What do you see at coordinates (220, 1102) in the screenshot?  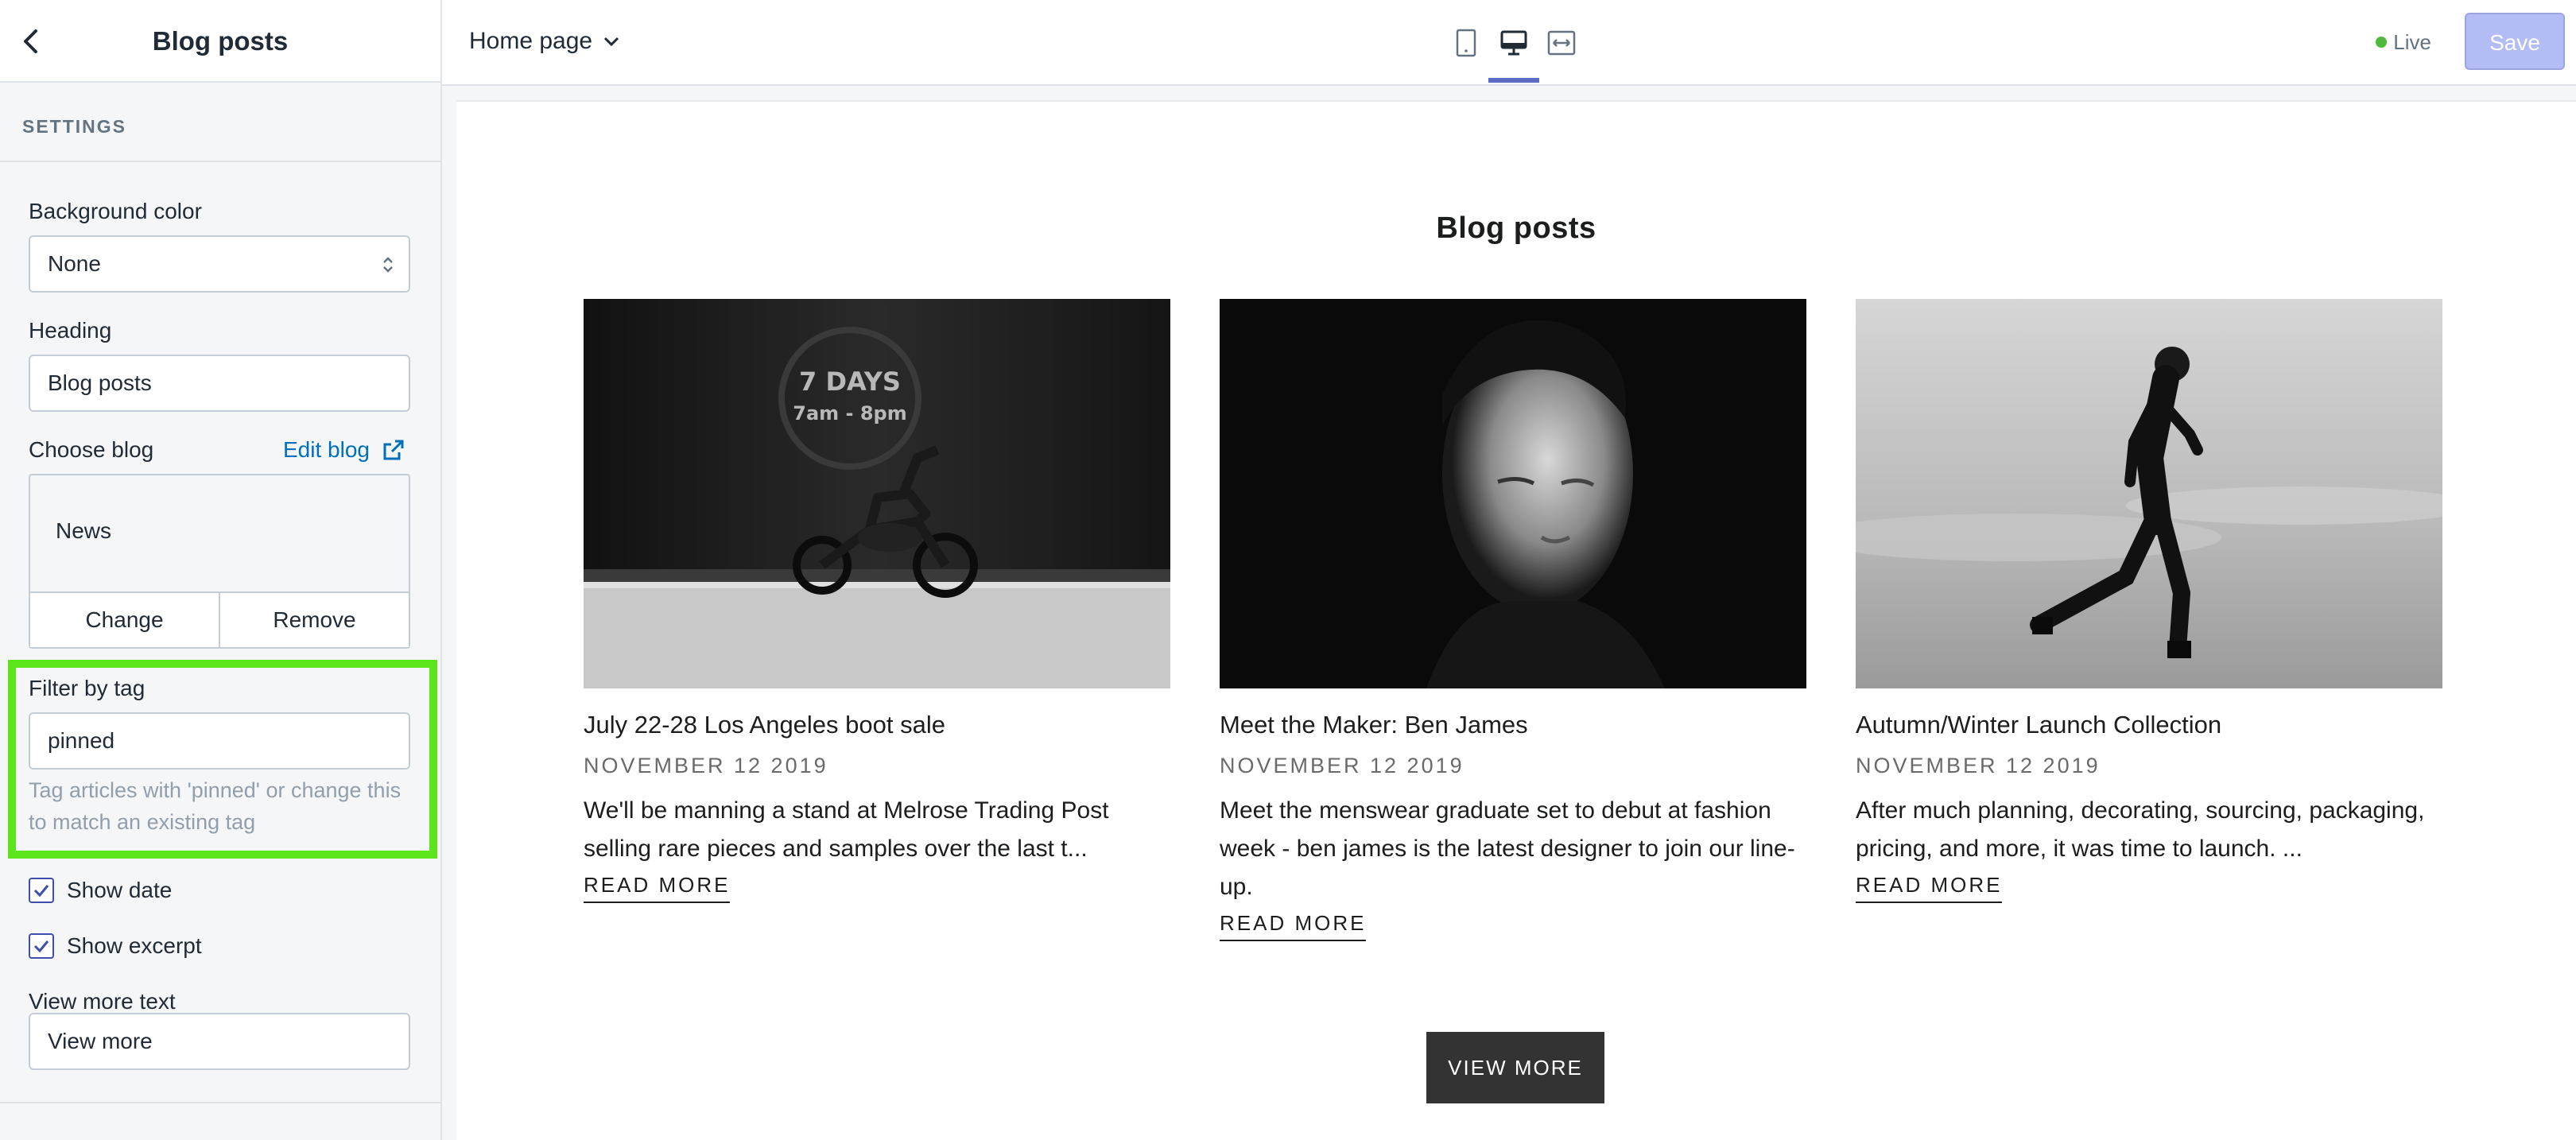 I see `sidebar-divider` at bounding box center [220, 1102].